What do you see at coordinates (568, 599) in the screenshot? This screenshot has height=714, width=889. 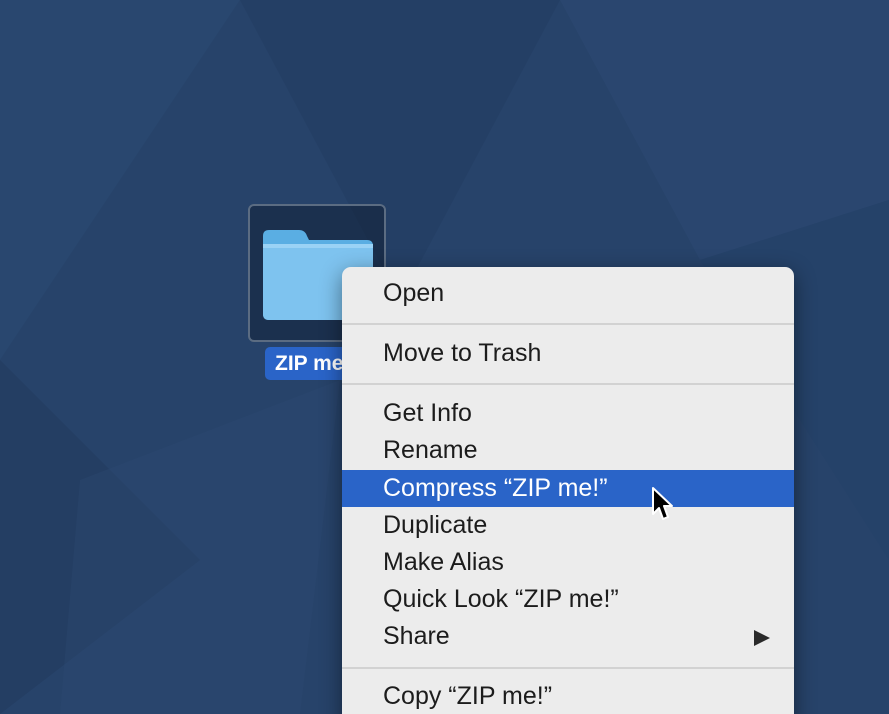 I see `menu-item-quick-look: Quick Look “ZIP me!”` at bounding box center [568, 599].